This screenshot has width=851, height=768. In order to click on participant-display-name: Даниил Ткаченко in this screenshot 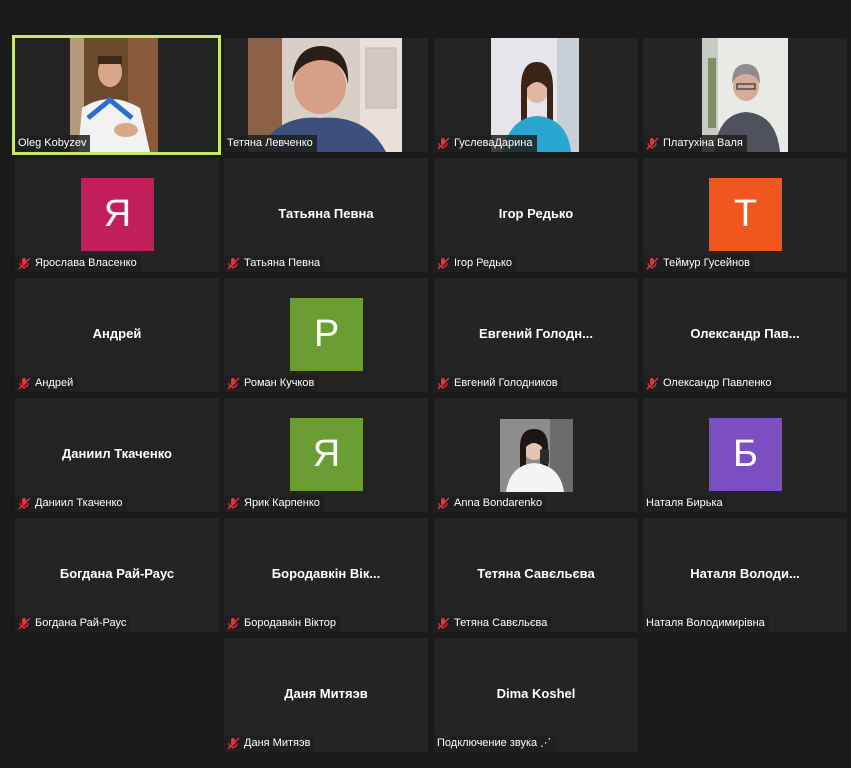, I will do `click(117, 453)`.